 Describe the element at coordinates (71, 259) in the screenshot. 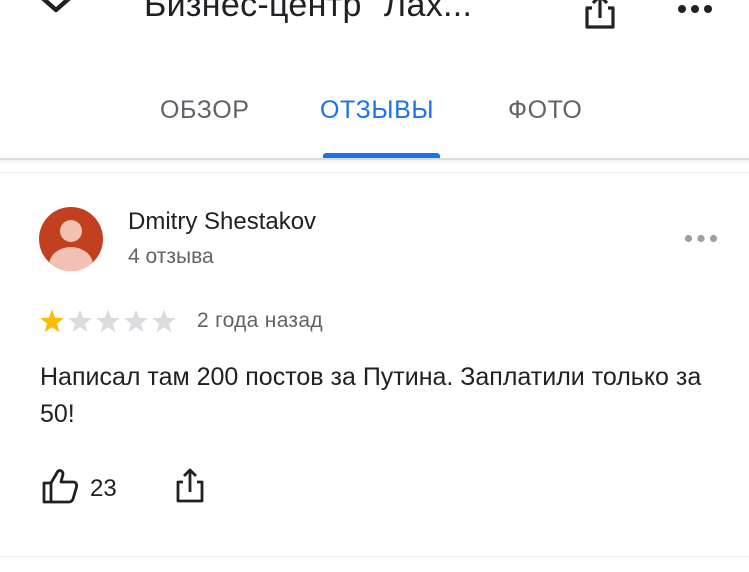

I see `avatar-body-shape` at that location.